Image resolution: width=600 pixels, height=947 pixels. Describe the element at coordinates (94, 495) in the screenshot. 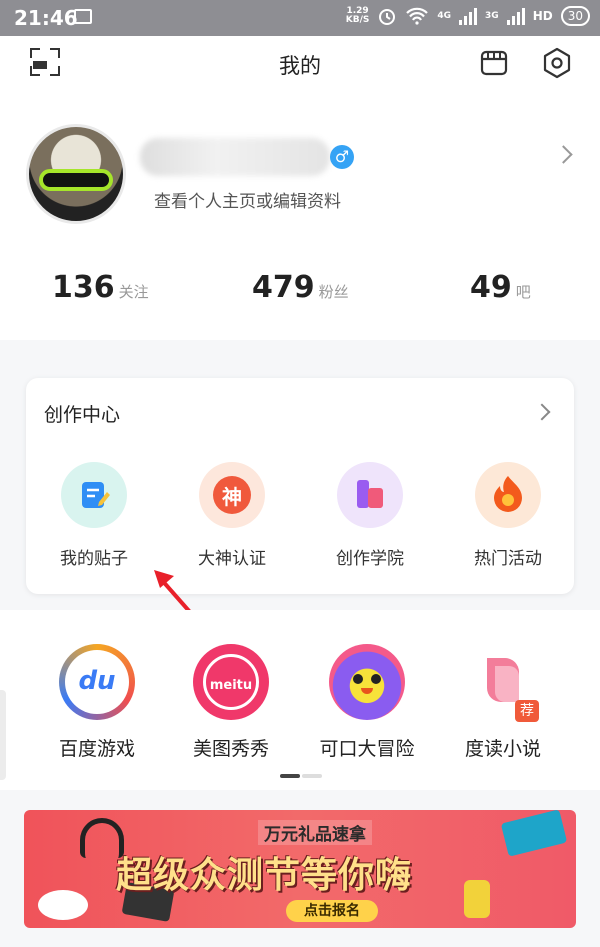

I see `edit-note-icon` at that location.